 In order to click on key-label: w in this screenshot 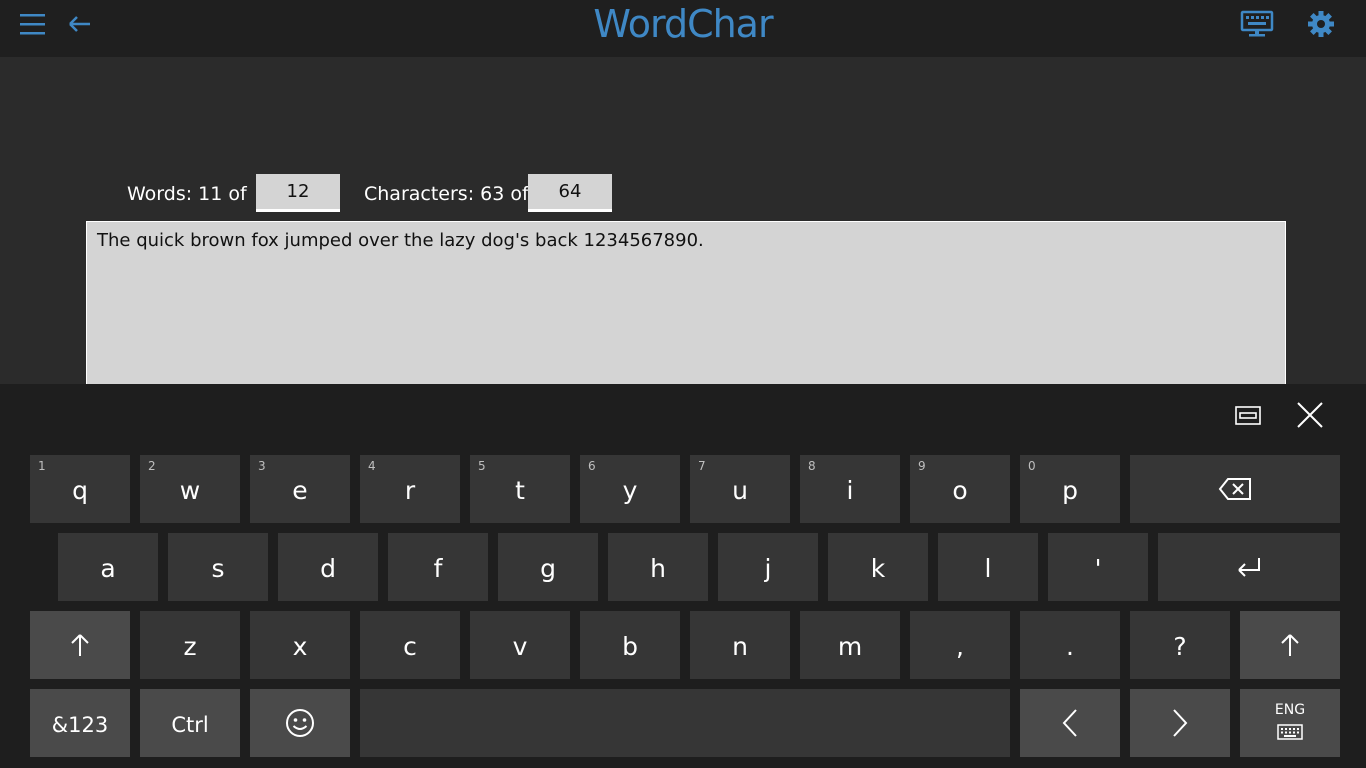, I will do `click(190, 490)`.